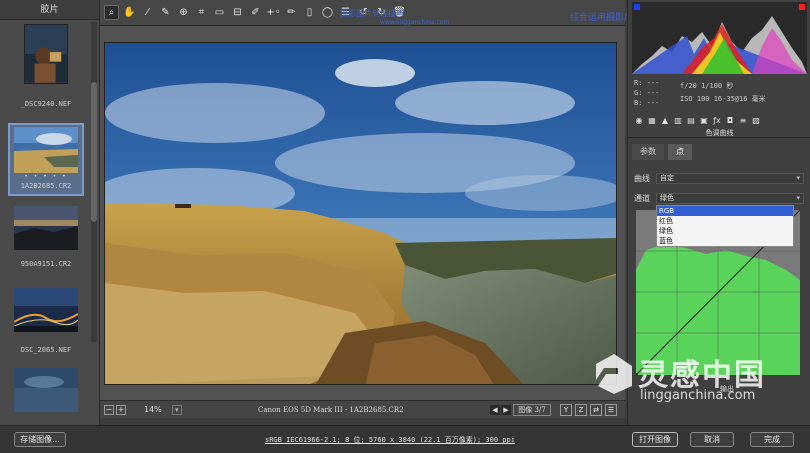  What do you see at coordinates (255, 12) in the screenshot?
I see `spot-removal-icon: ✐` at bounding box center [255, 12].